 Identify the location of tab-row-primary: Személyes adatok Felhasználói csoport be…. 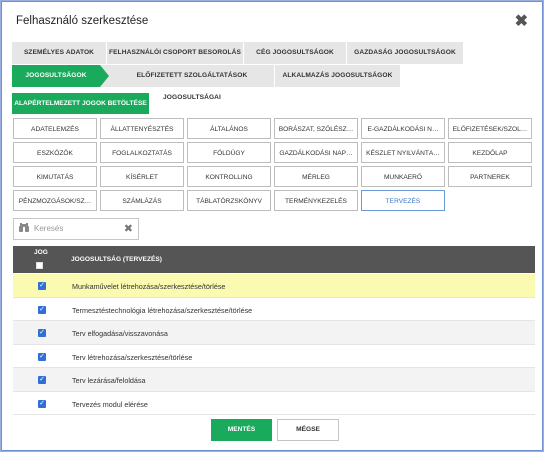
(238, 53).